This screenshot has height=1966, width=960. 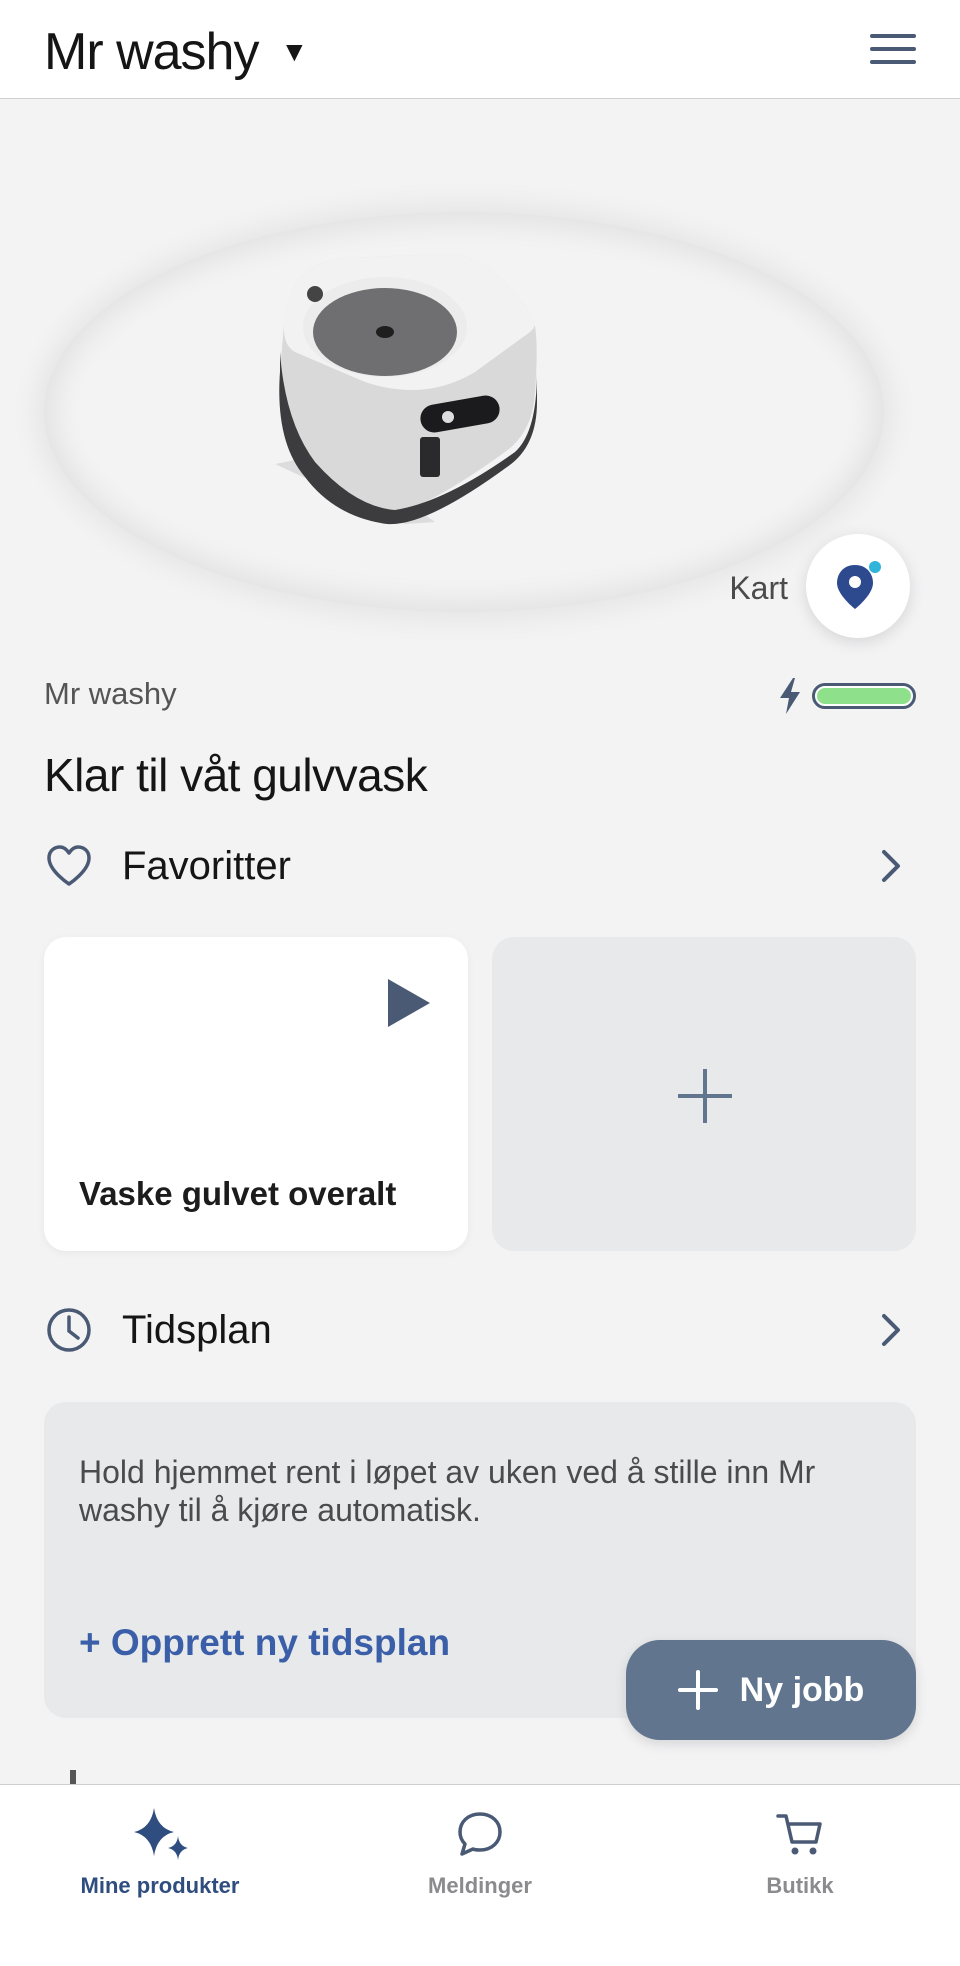 I want to click on bottom-tab-bar: Mine produkter Meldinger Butikk, so click(x=480, y=1875).